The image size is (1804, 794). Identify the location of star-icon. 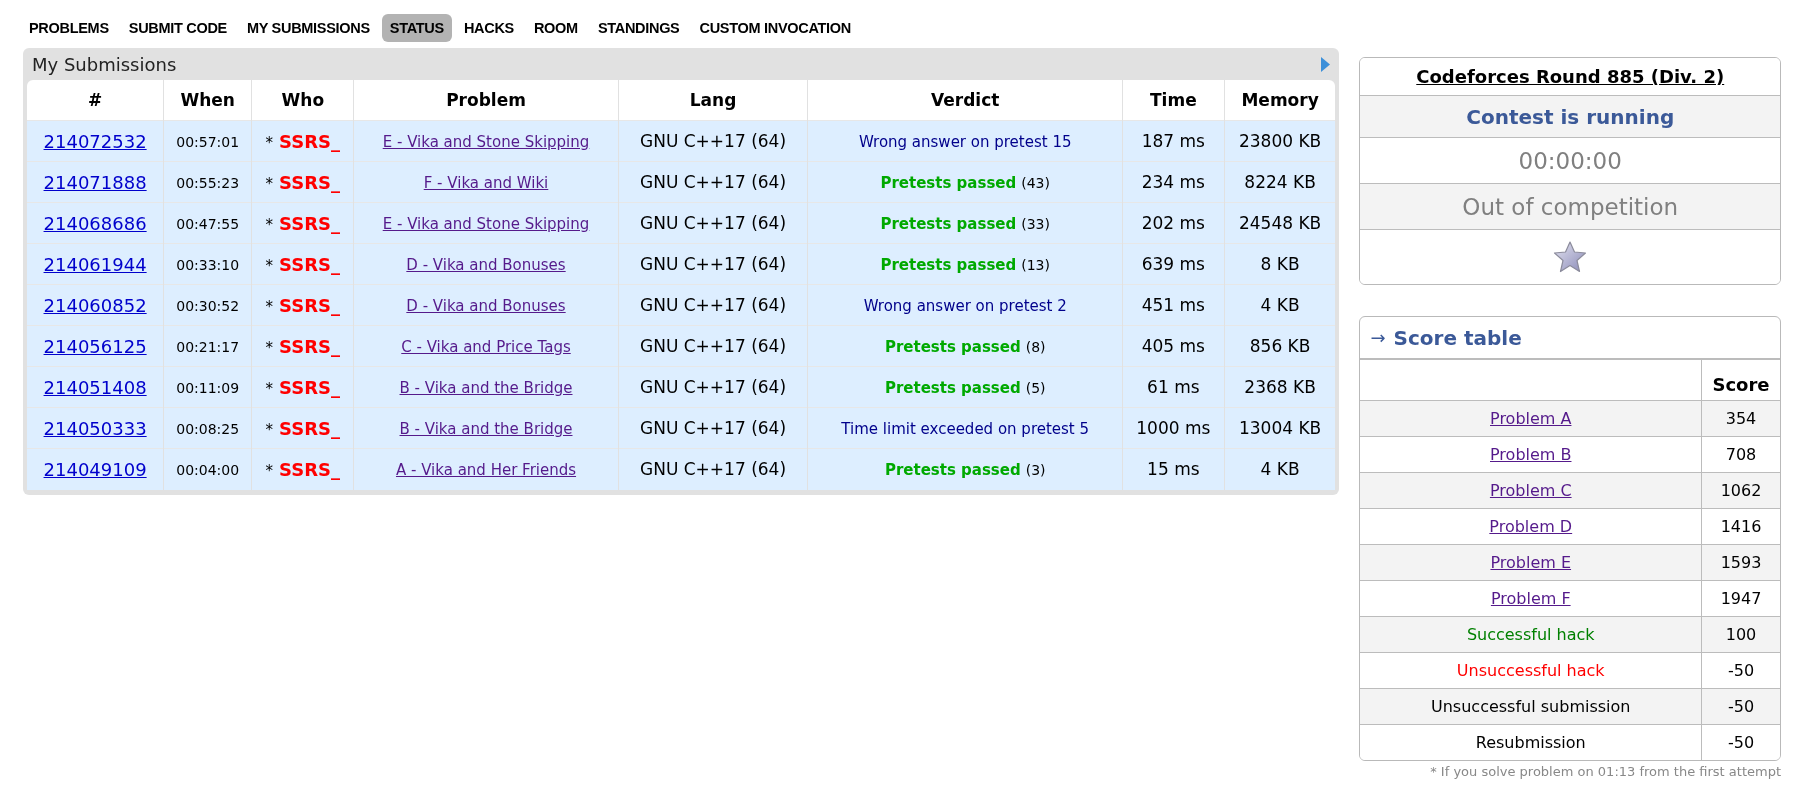
(1570, 257).